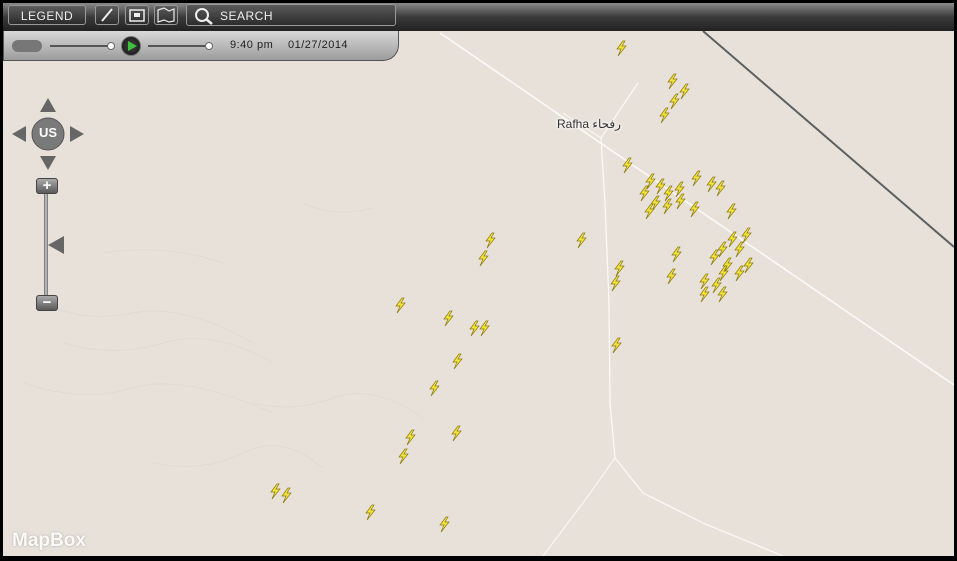 The width and height of the screenshot is (957, 561). I want to click on frame-tool-button, so click(137, 15).